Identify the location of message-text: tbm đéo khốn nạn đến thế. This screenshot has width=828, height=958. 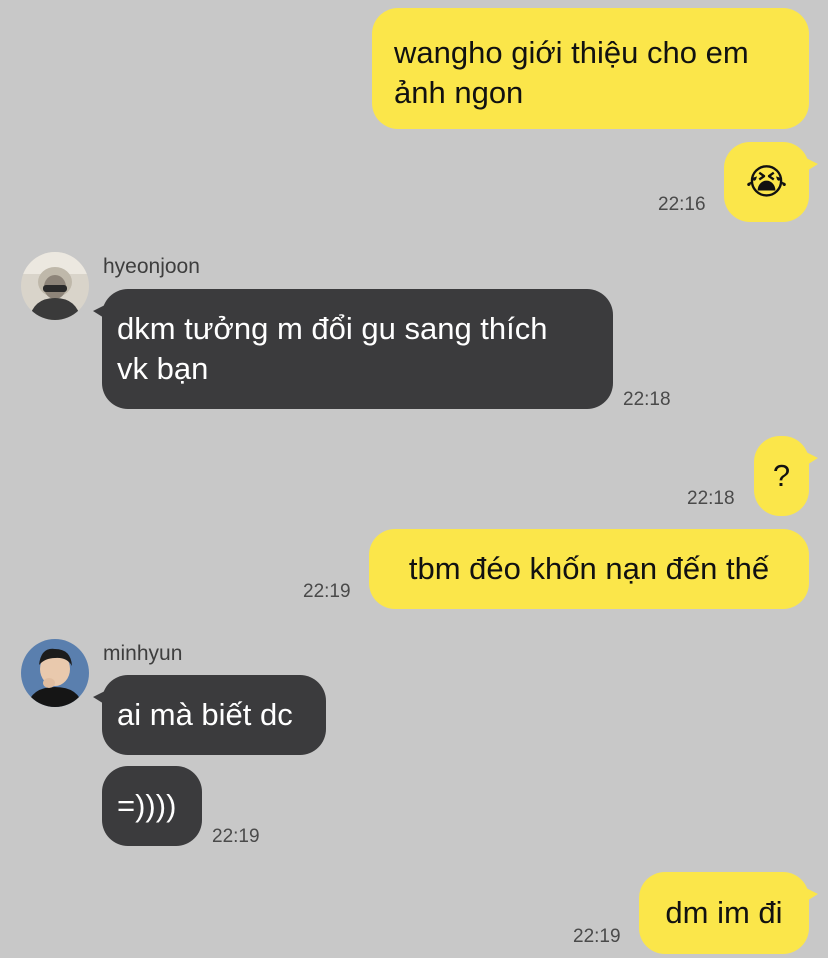
(589, 568).